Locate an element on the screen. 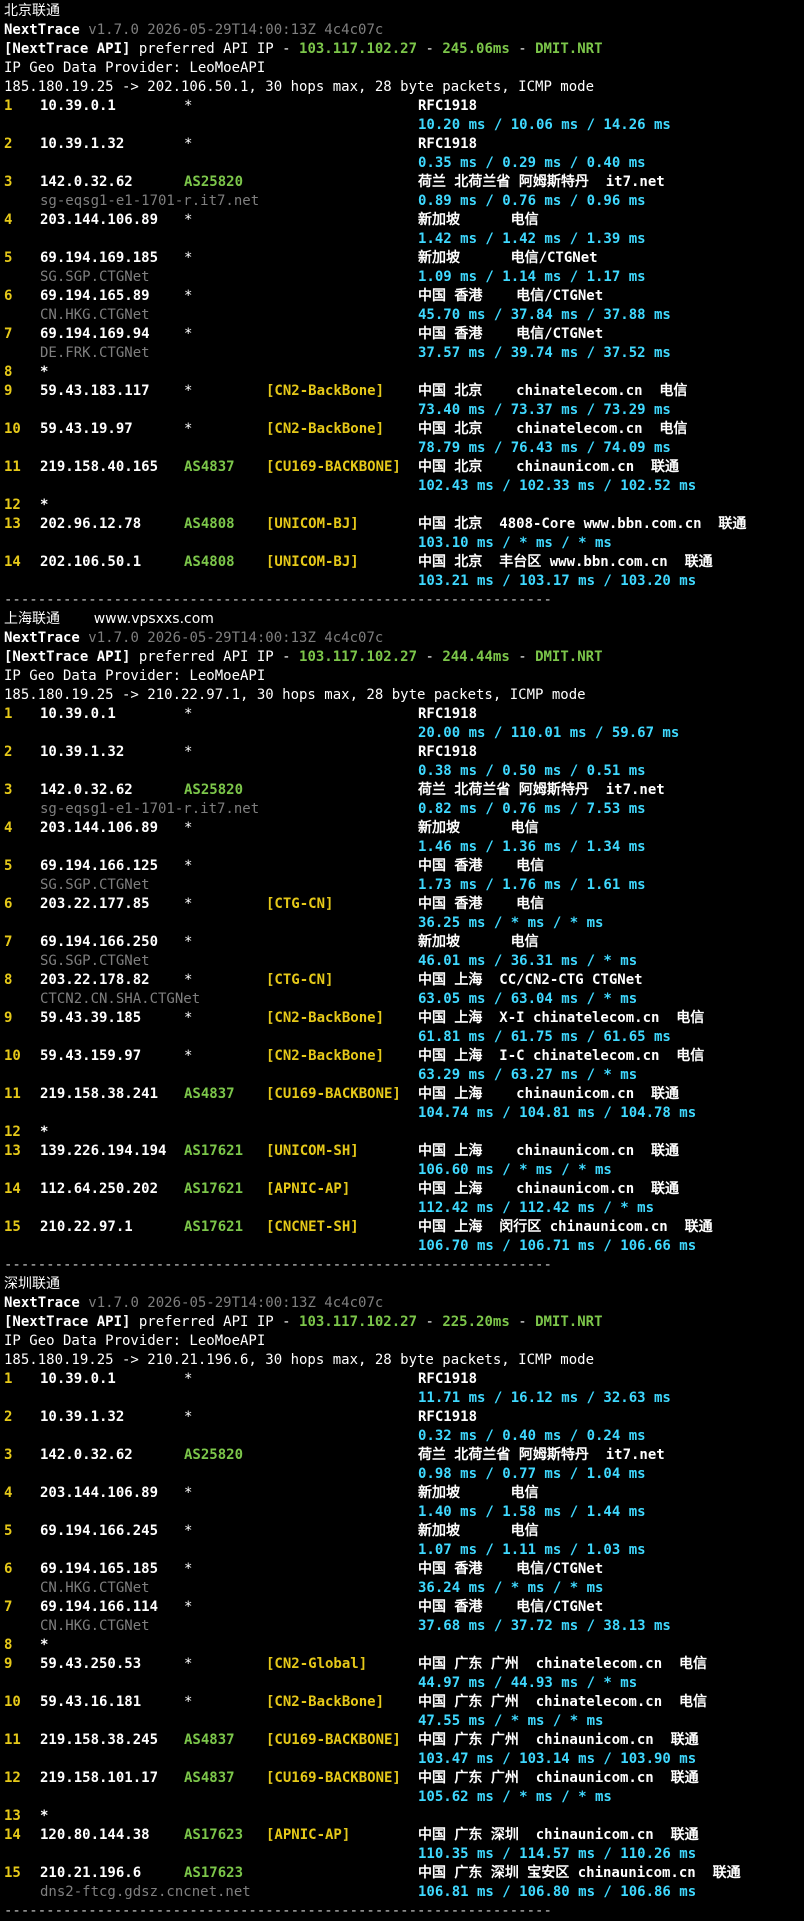  hop-detail-row: 44.97 ms / 44.93 ms / * ms is located at coordinates (403, 1683).